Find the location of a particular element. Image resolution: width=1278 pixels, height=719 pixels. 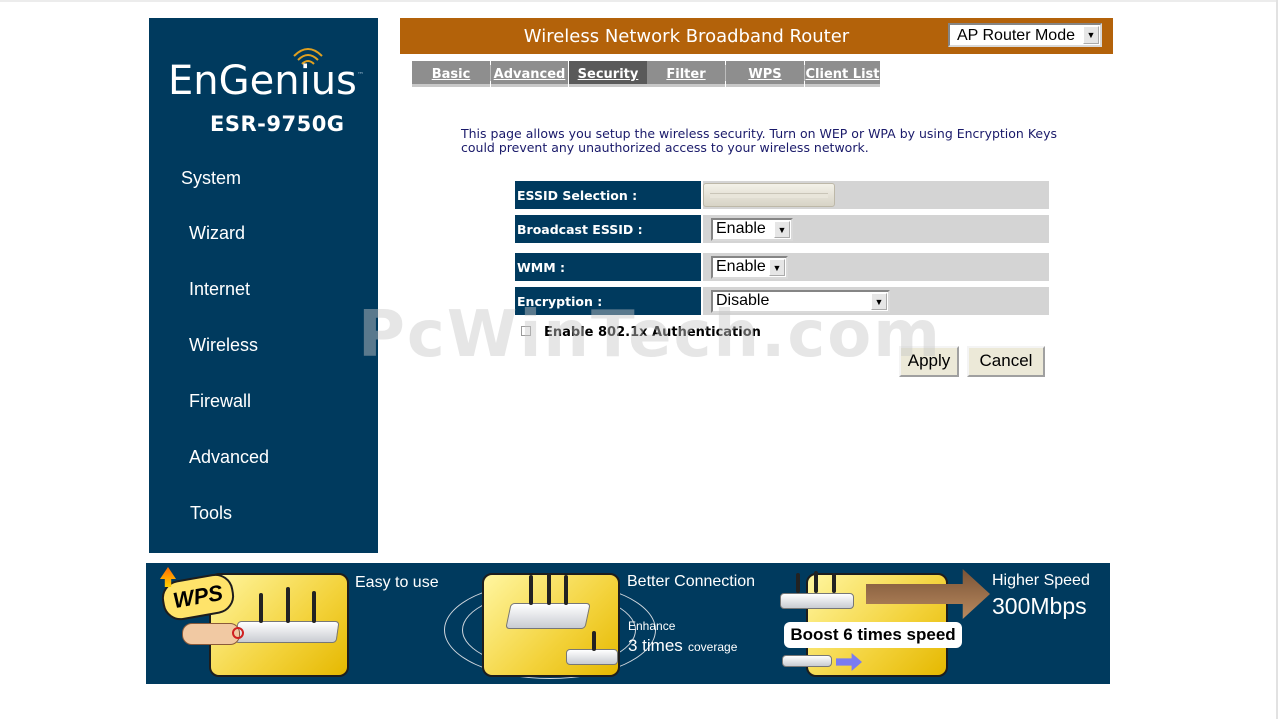

encryption-select: Disable ▼ is located at coordinates (800, 301).